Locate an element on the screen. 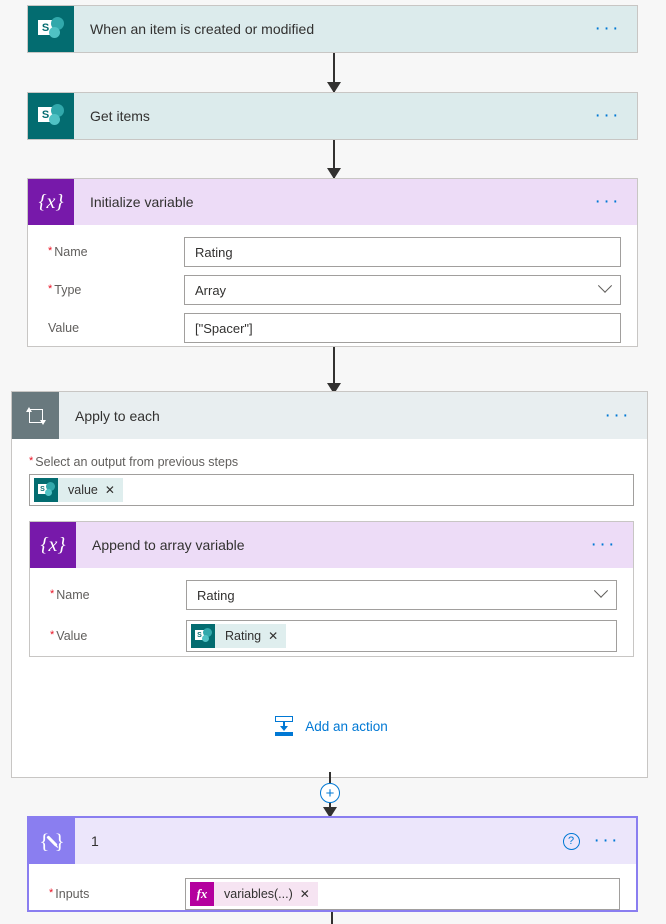 The image size is (666, 924). step-header: Apply to each ··· is located at coordinates (329, 415).